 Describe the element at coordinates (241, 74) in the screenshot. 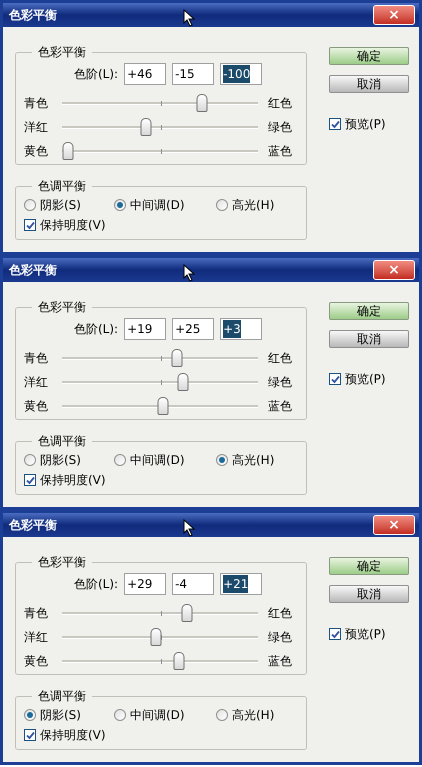

I see `input-field: -100` at that location.